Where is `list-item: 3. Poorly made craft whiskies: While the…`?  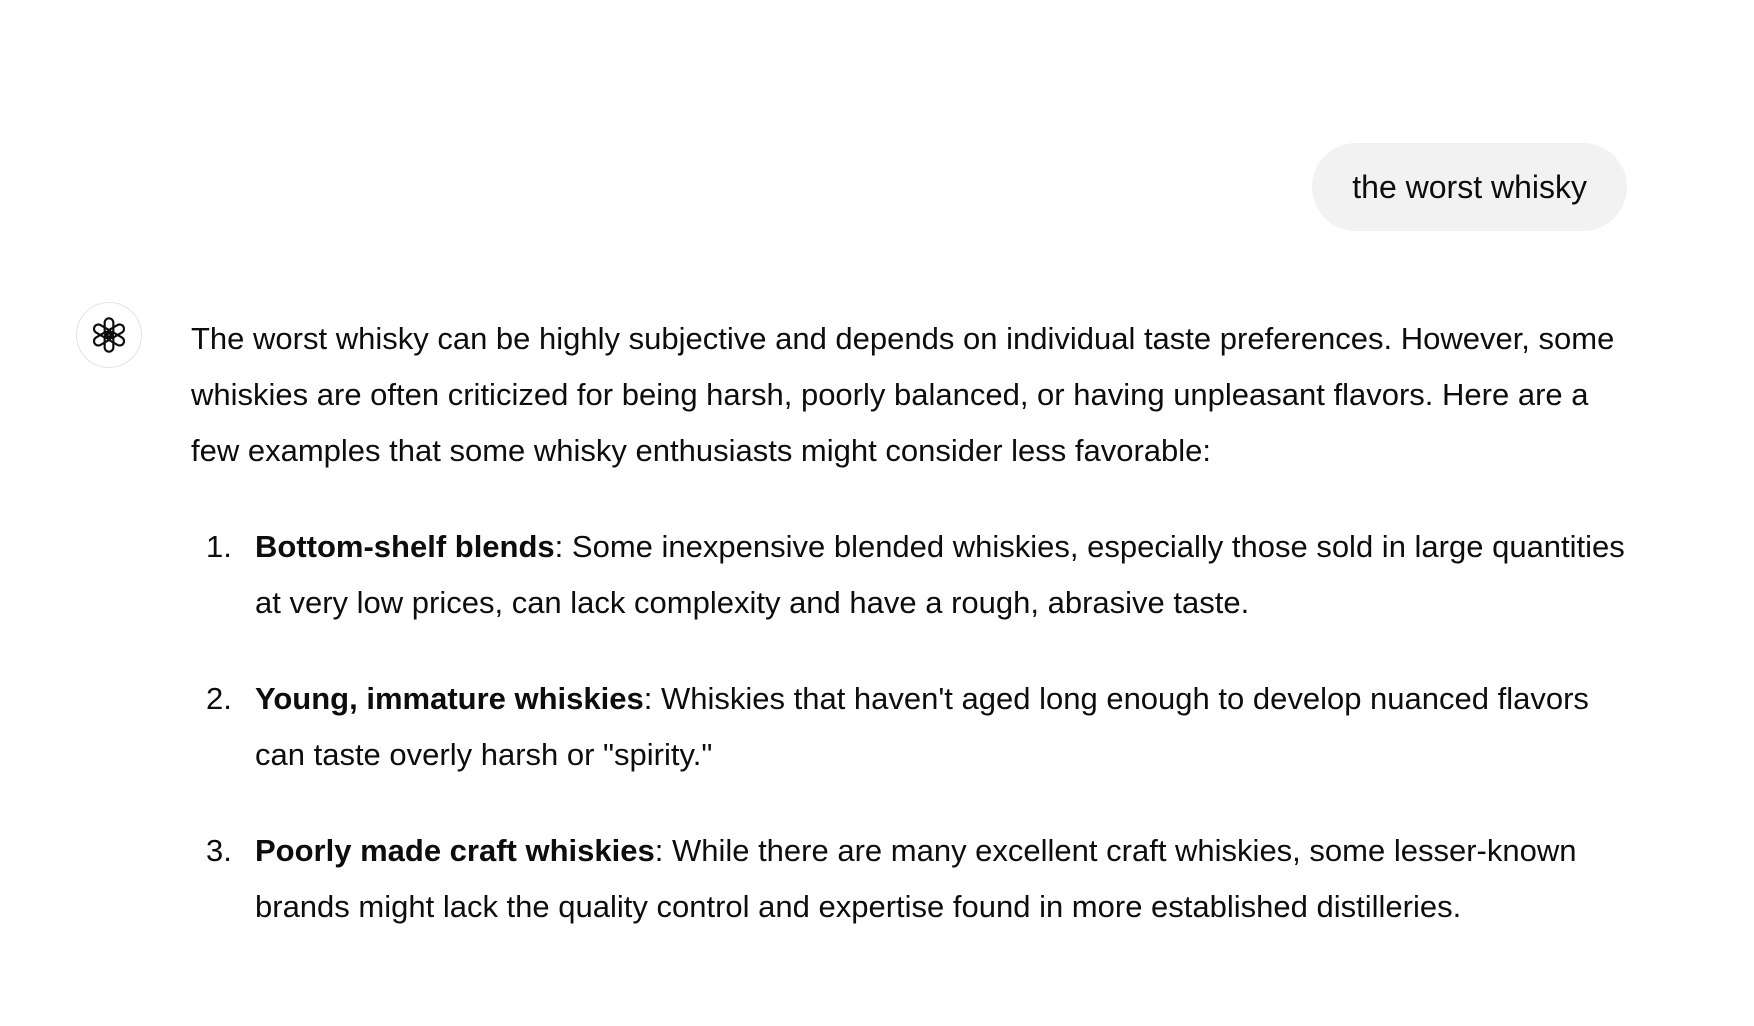 list-item: 3. Poorly made craft whiskies: While the… is located at coordinates (911, 879).